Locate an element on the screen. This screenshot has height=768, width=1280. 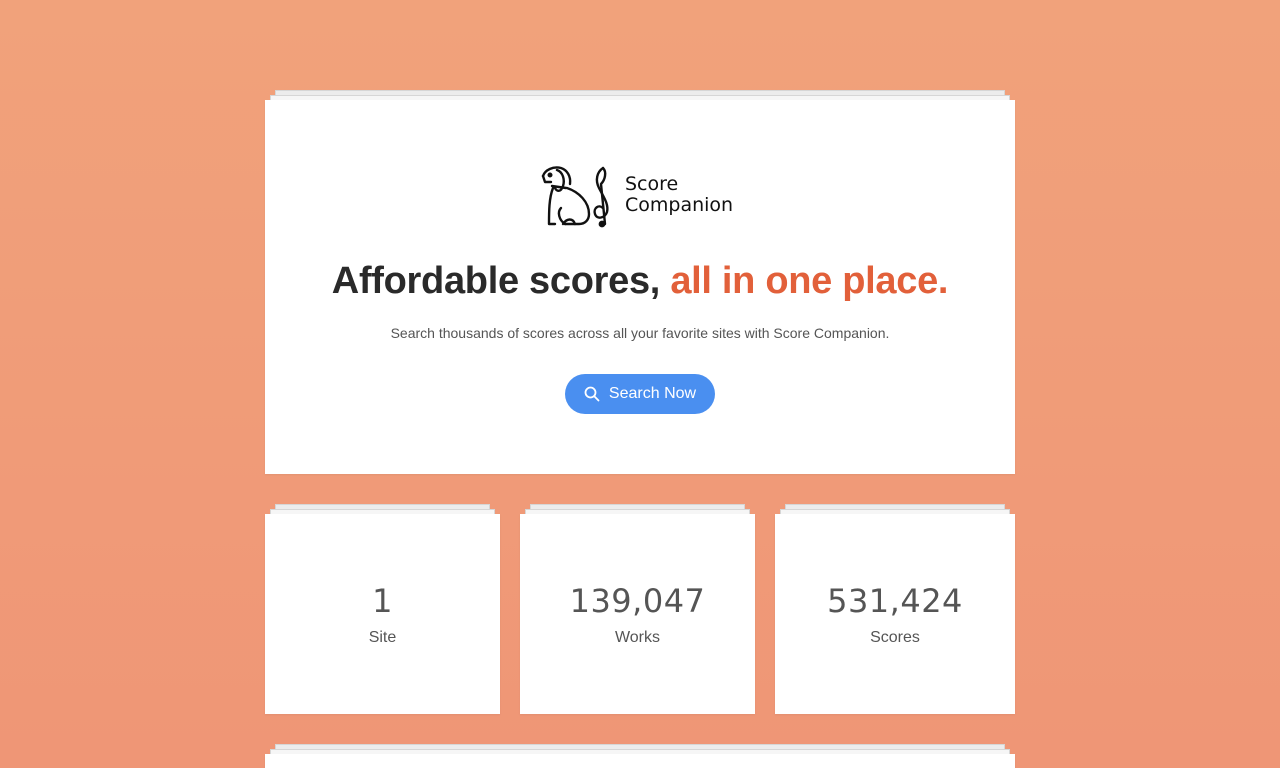
next-section-card-body is located at coordinates (640, 761).